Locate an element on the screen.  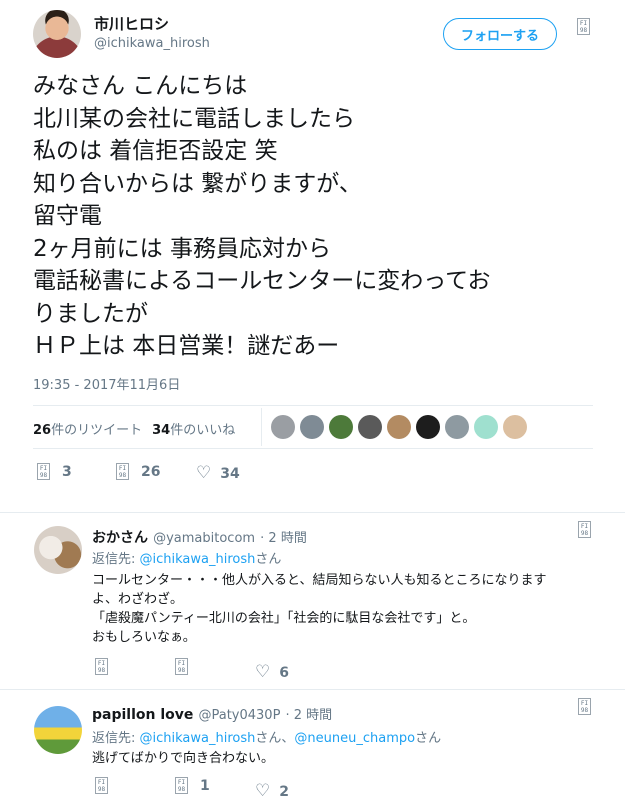
tweet-line: ＨＰ上は 本日営業！謎だあー is located at coordinates (186, 346).